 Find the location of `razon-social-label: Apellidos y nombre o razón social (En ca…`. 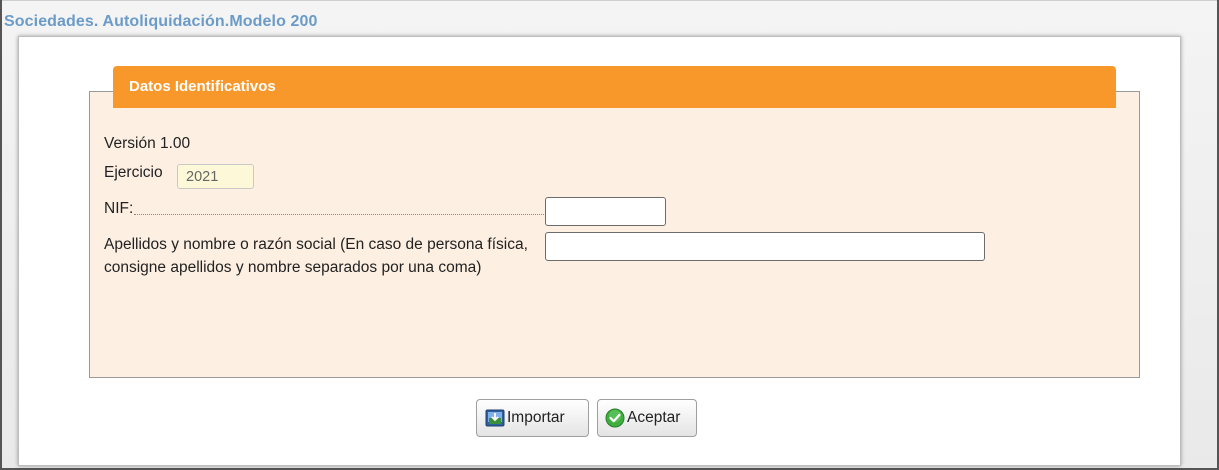

razon-social-label: Apellidos y nombre o razón social (En ca… is located at coordinates (316, 256).